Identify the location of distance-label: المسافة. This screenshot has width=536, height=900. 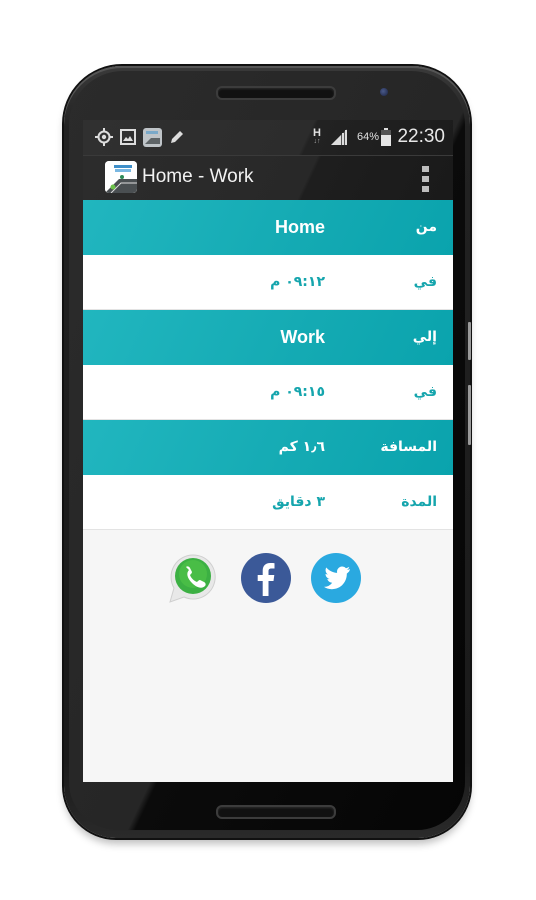
(408, 447).